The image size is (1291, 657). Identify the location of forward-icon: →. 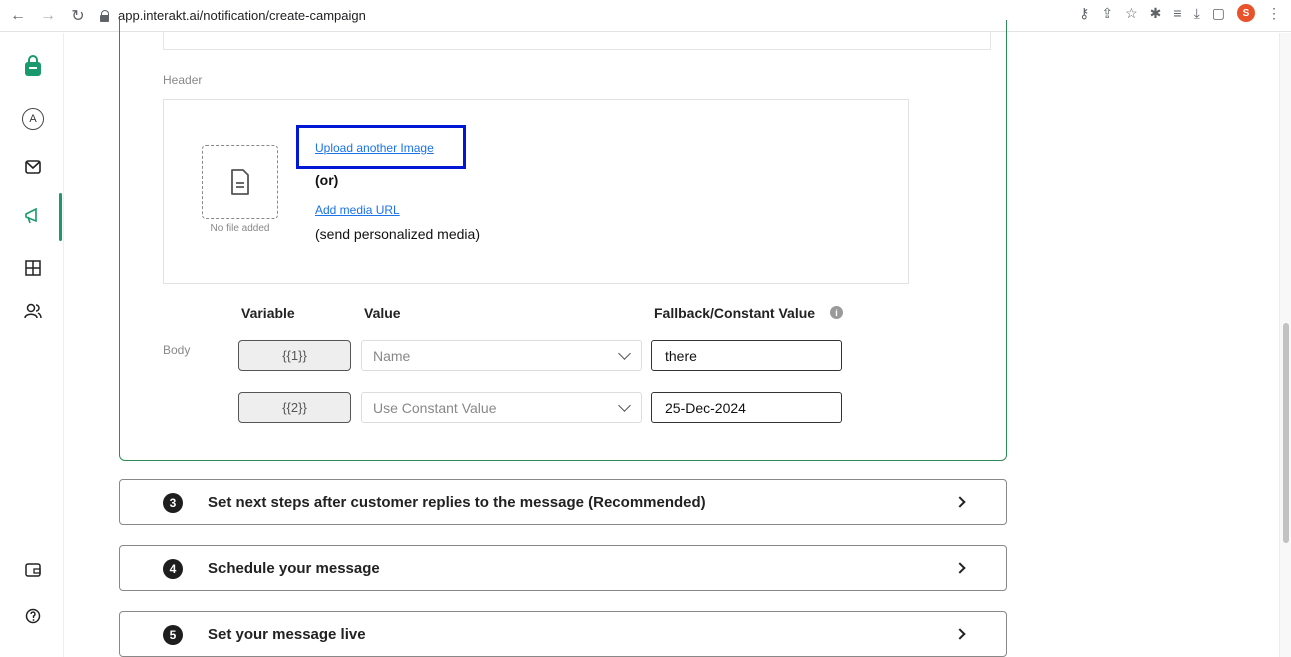
(48, 16).